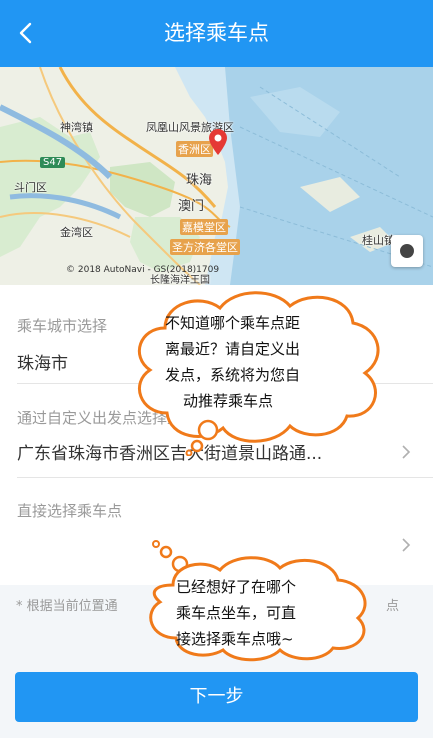  What do you see at coordinates (236, 613) in the screenshot?
I see `tip-bottom-line: 乘车点坐车，可直` at bounding box center [236, 613].